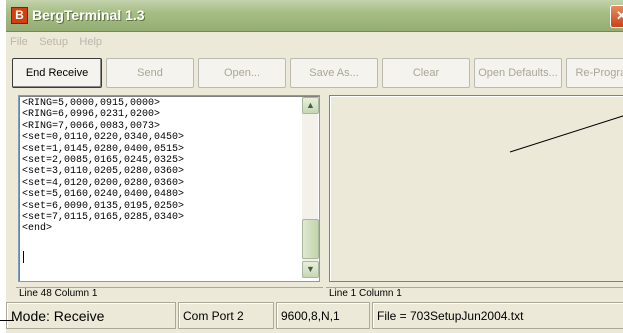 The image size is (623, 333). What do you see at coordinates (619, 15) in the screenshot?
I see `close-icon: ✕` at bounding box center [619, 15].